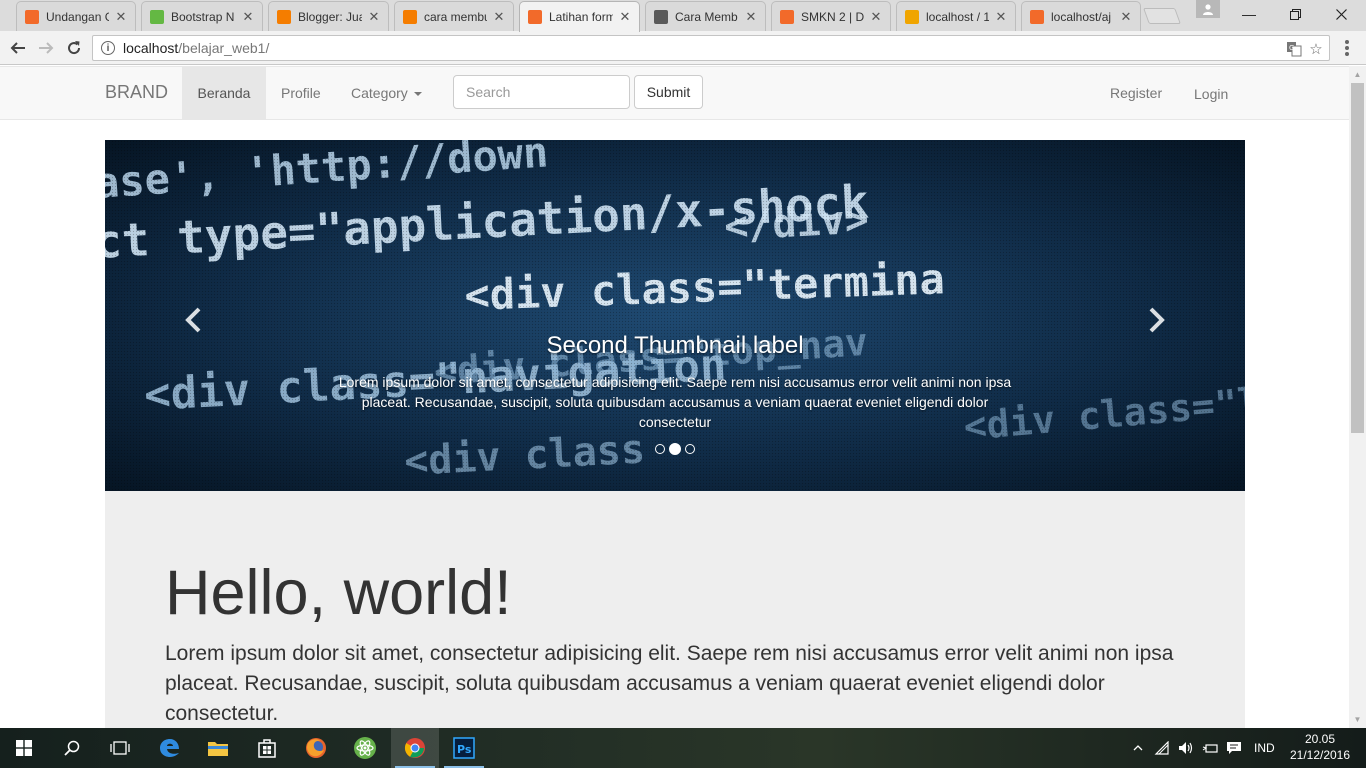 The height and width of the screenshot is (768, 1366). I want to click on windows-taskbar: Ps IND 20.05 21/12/2016, so click(683, 748).